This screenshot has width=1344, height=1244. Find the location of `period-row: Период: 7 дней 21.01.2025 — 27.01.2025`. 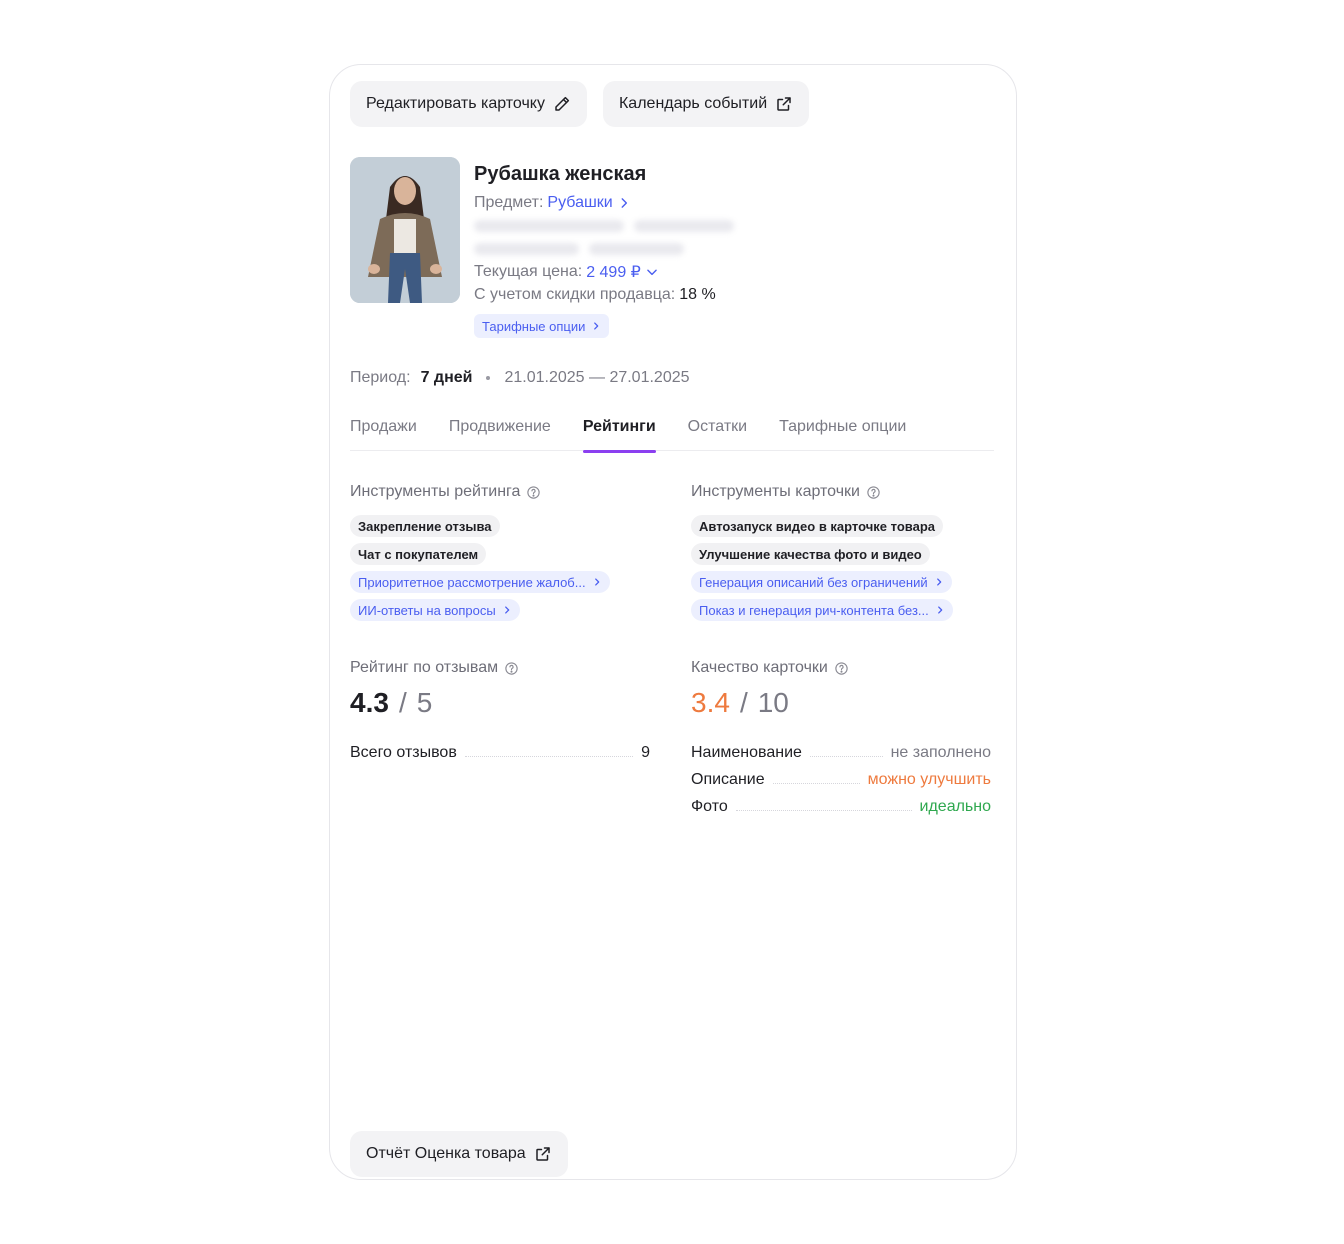

period-row: Период: 7 дней 21.01.2025 — 27.01.2025 is located at coordinates (520, 378).